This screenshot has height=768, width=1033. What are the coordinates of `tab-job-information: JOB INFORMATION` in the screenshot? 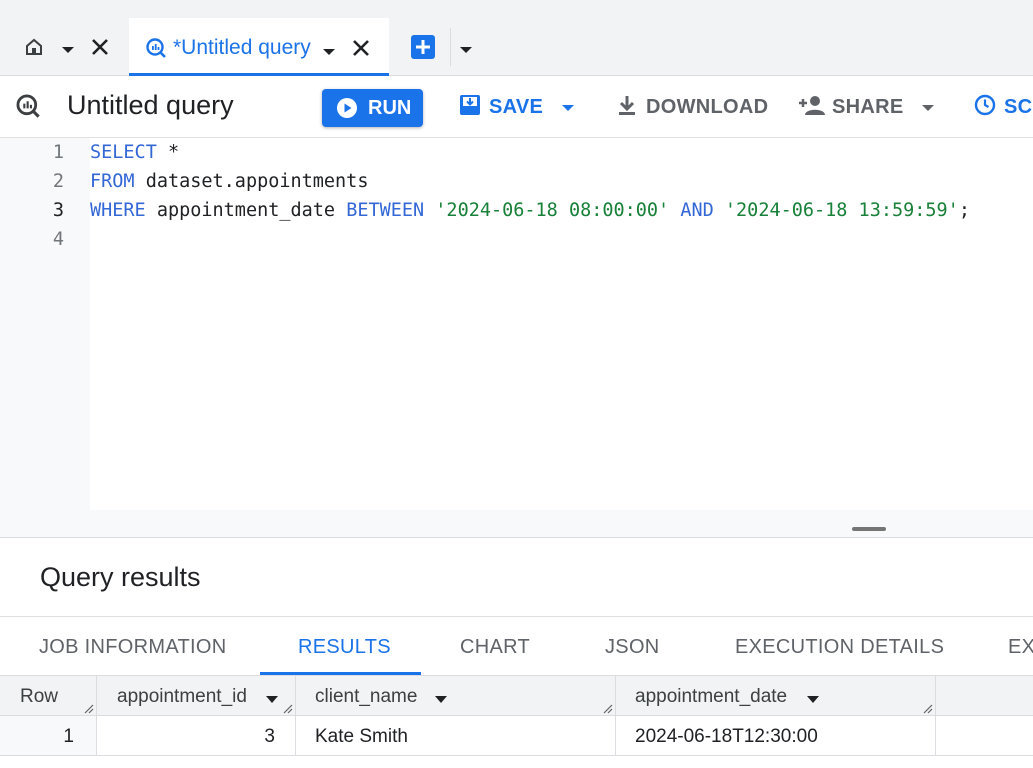 It's located at (132, 647).